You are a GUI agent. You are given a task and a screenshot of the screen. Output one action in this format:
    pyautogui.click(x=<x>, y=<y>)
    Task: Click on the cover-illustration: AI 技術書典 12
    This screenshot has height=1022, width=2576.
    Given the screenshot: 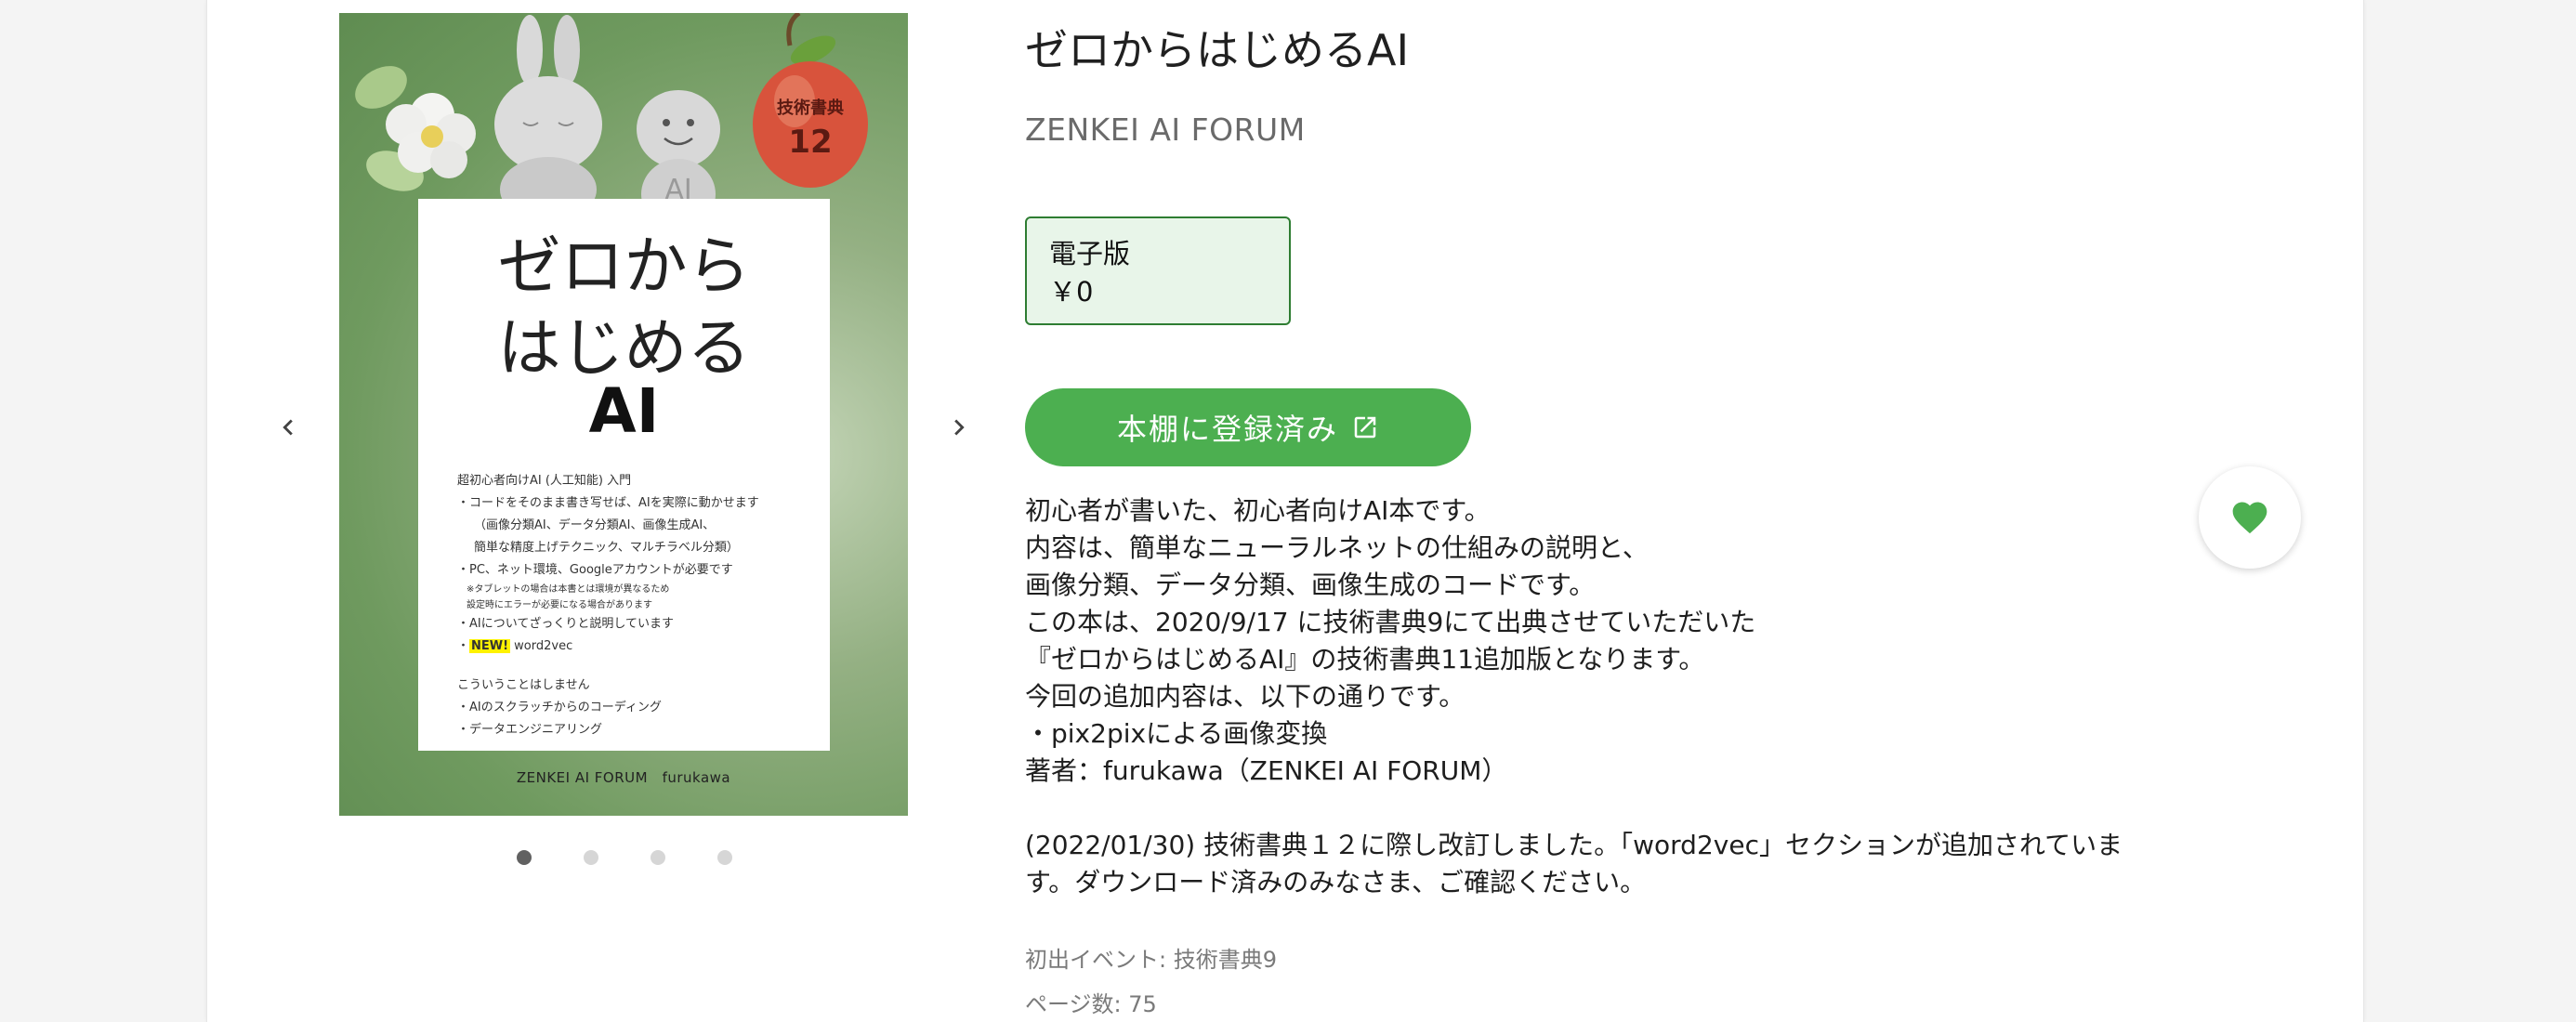 What is the action you would take?
    pyautogui.click(x=611, y=115)
    